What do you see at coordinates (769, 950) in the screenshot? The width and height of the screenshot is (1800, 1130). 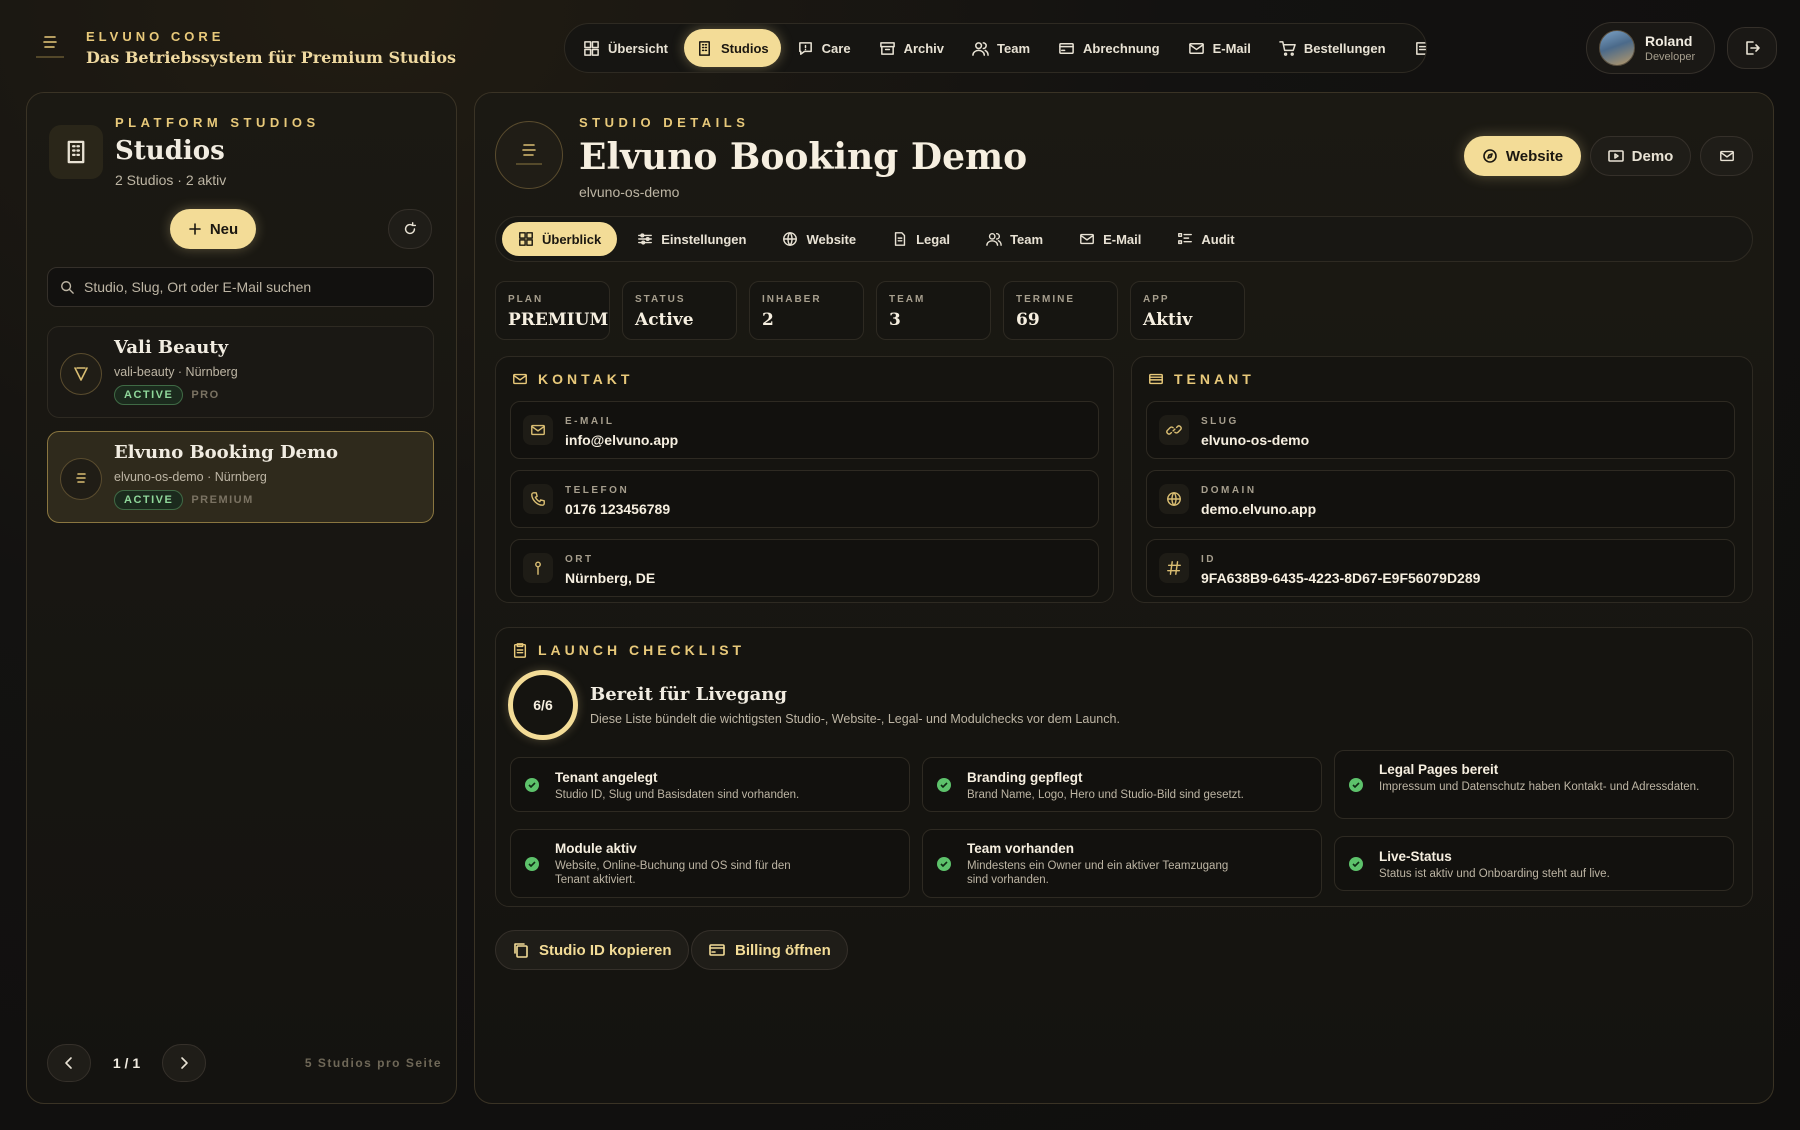 I see `open-billing-button: Billing öffnen` at bounding box center [769, 950].